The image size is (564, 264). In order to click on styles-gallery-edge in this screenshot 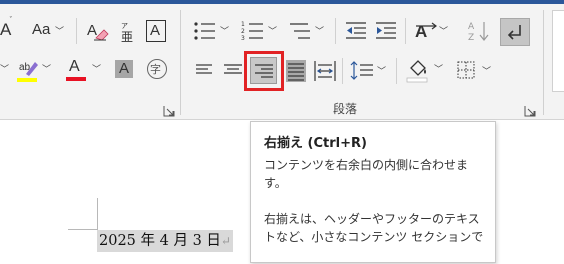, I will do `click(558, 51)`.